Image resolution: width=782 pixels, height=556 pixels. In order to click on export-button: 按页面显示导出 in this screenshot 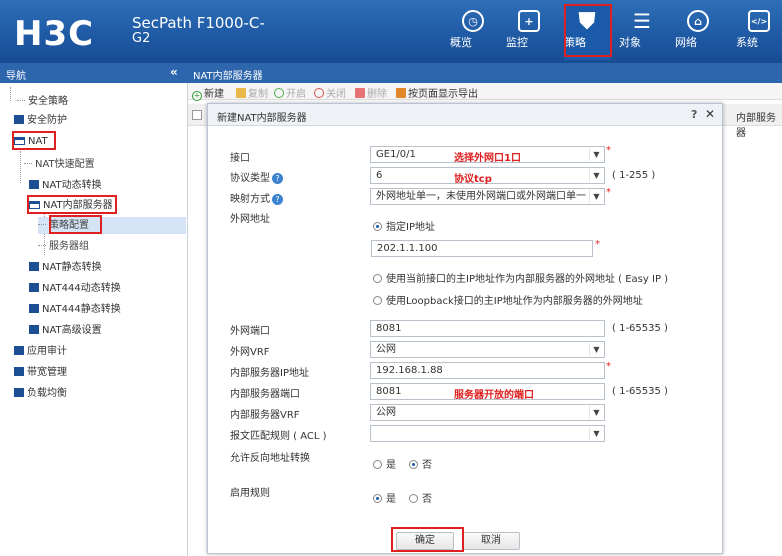, I will do `click(437, 92)`.